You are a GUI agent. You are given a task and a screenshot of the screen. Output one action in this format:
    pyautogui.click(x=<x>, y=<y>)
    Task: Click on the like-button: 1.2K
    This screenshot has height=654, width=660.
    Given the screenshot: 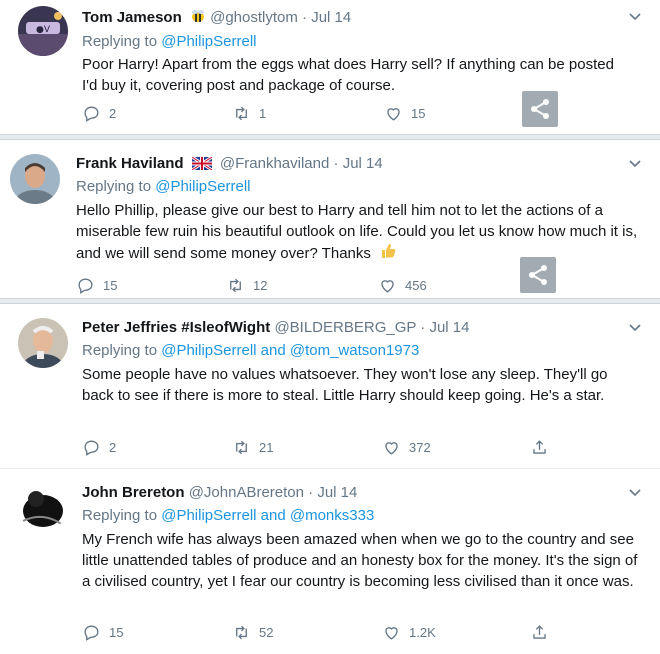 What is the action you would take?
    pyautogui.click(x=409, y=632)
    